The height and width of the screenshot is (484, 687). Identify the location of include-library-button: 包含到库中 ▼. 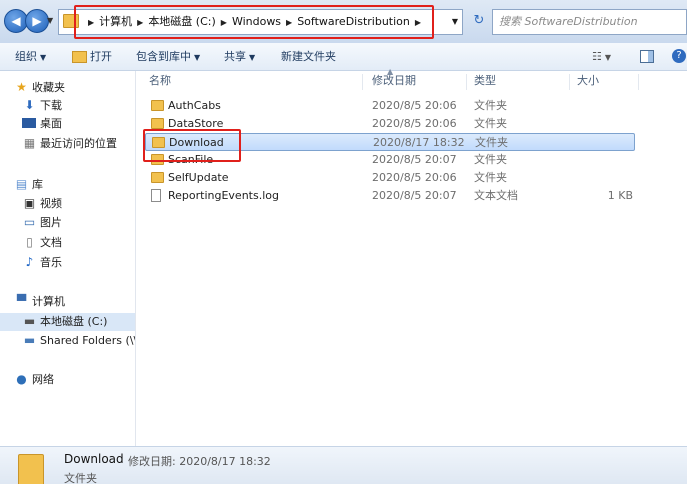
(168, 57).